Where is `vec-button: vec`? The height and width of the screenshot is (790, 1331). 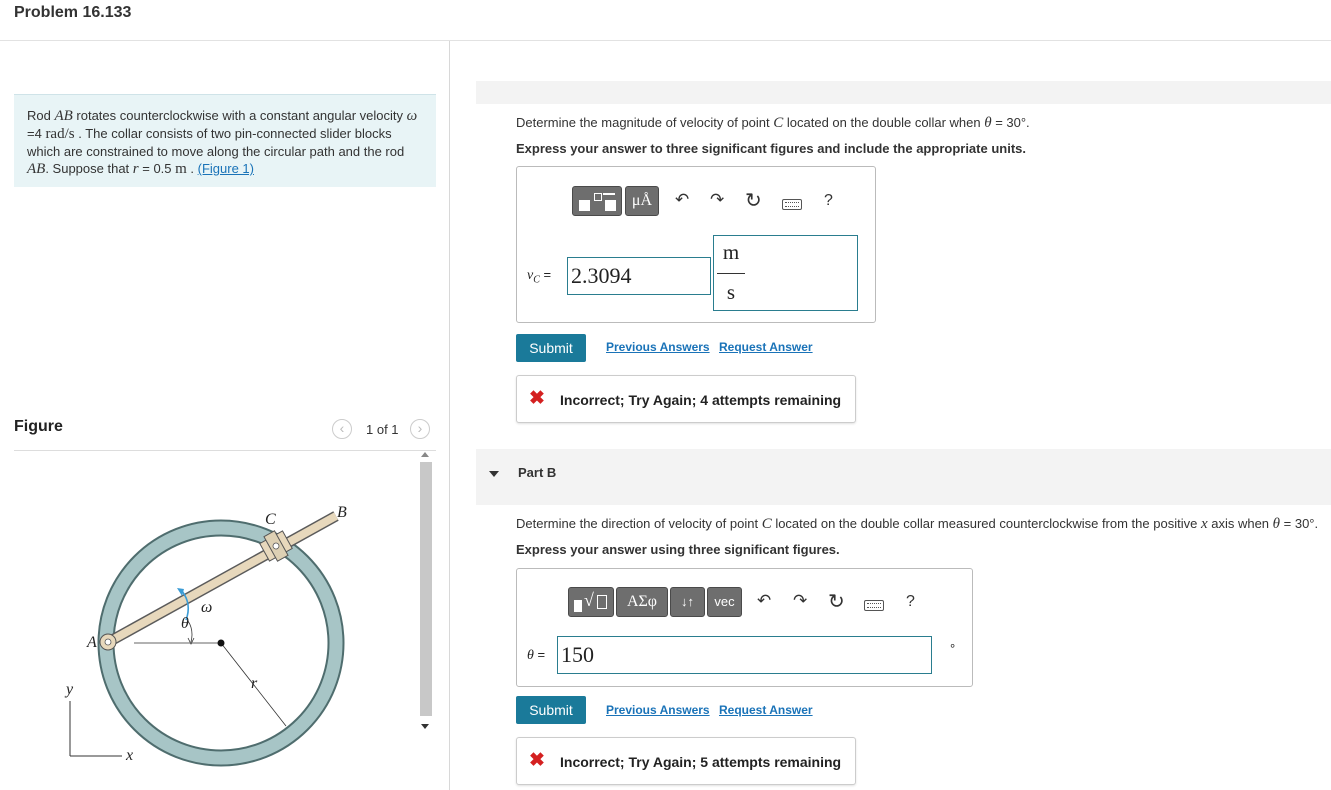 vec-button: vec is located at coordinates (724, 602).